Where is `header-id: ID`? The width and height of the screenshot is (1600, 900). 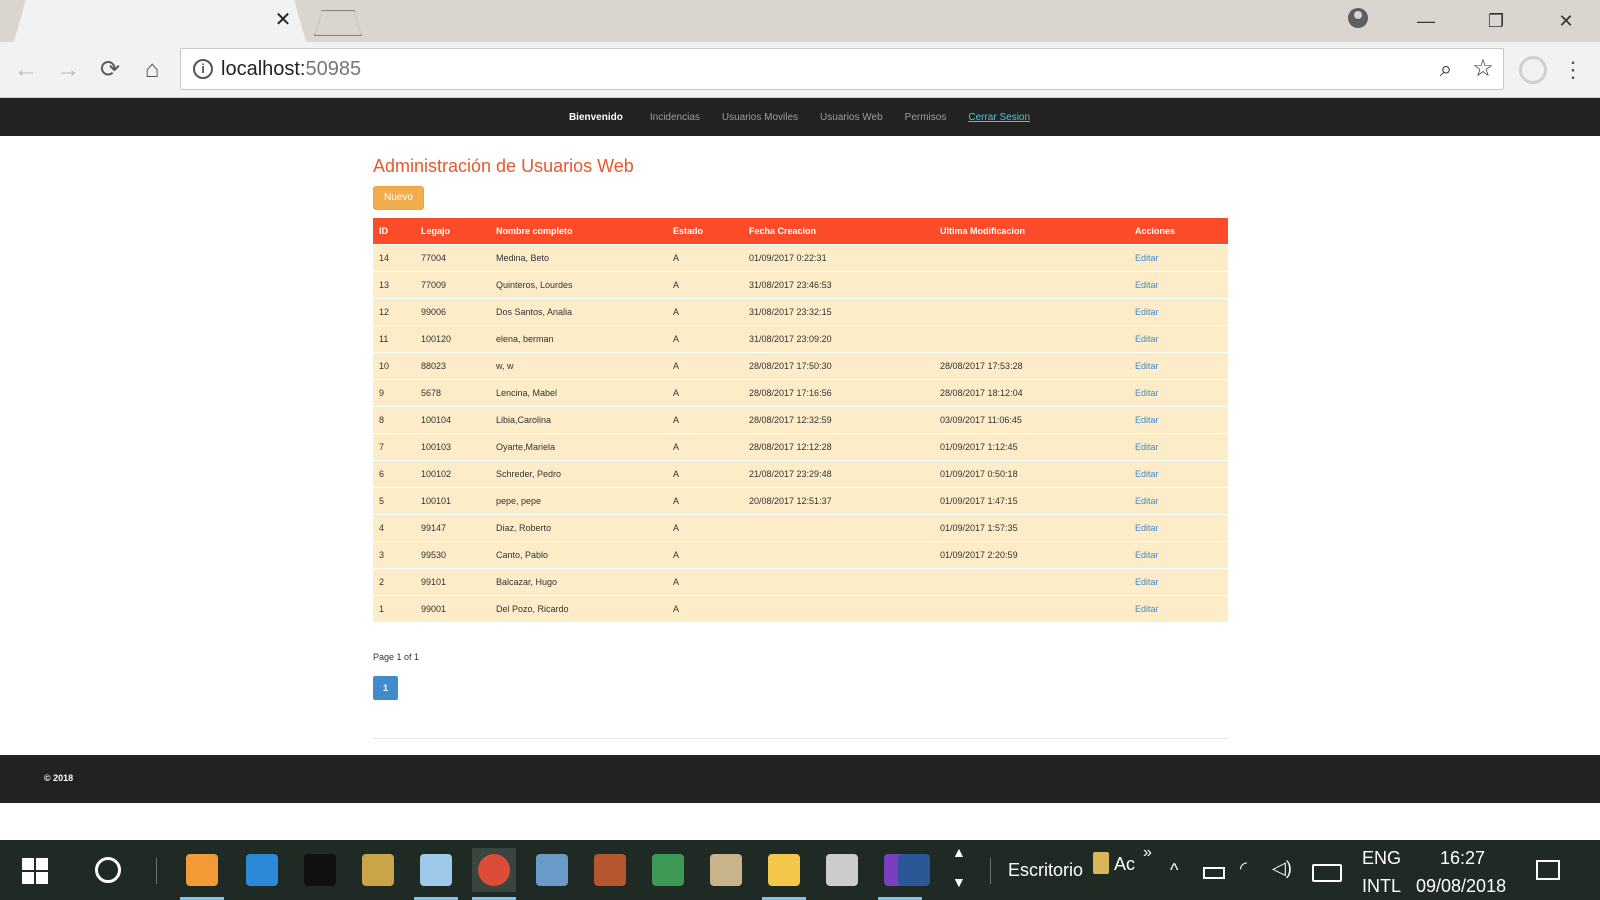
header-id: ID is located at coordinates (394, 231).